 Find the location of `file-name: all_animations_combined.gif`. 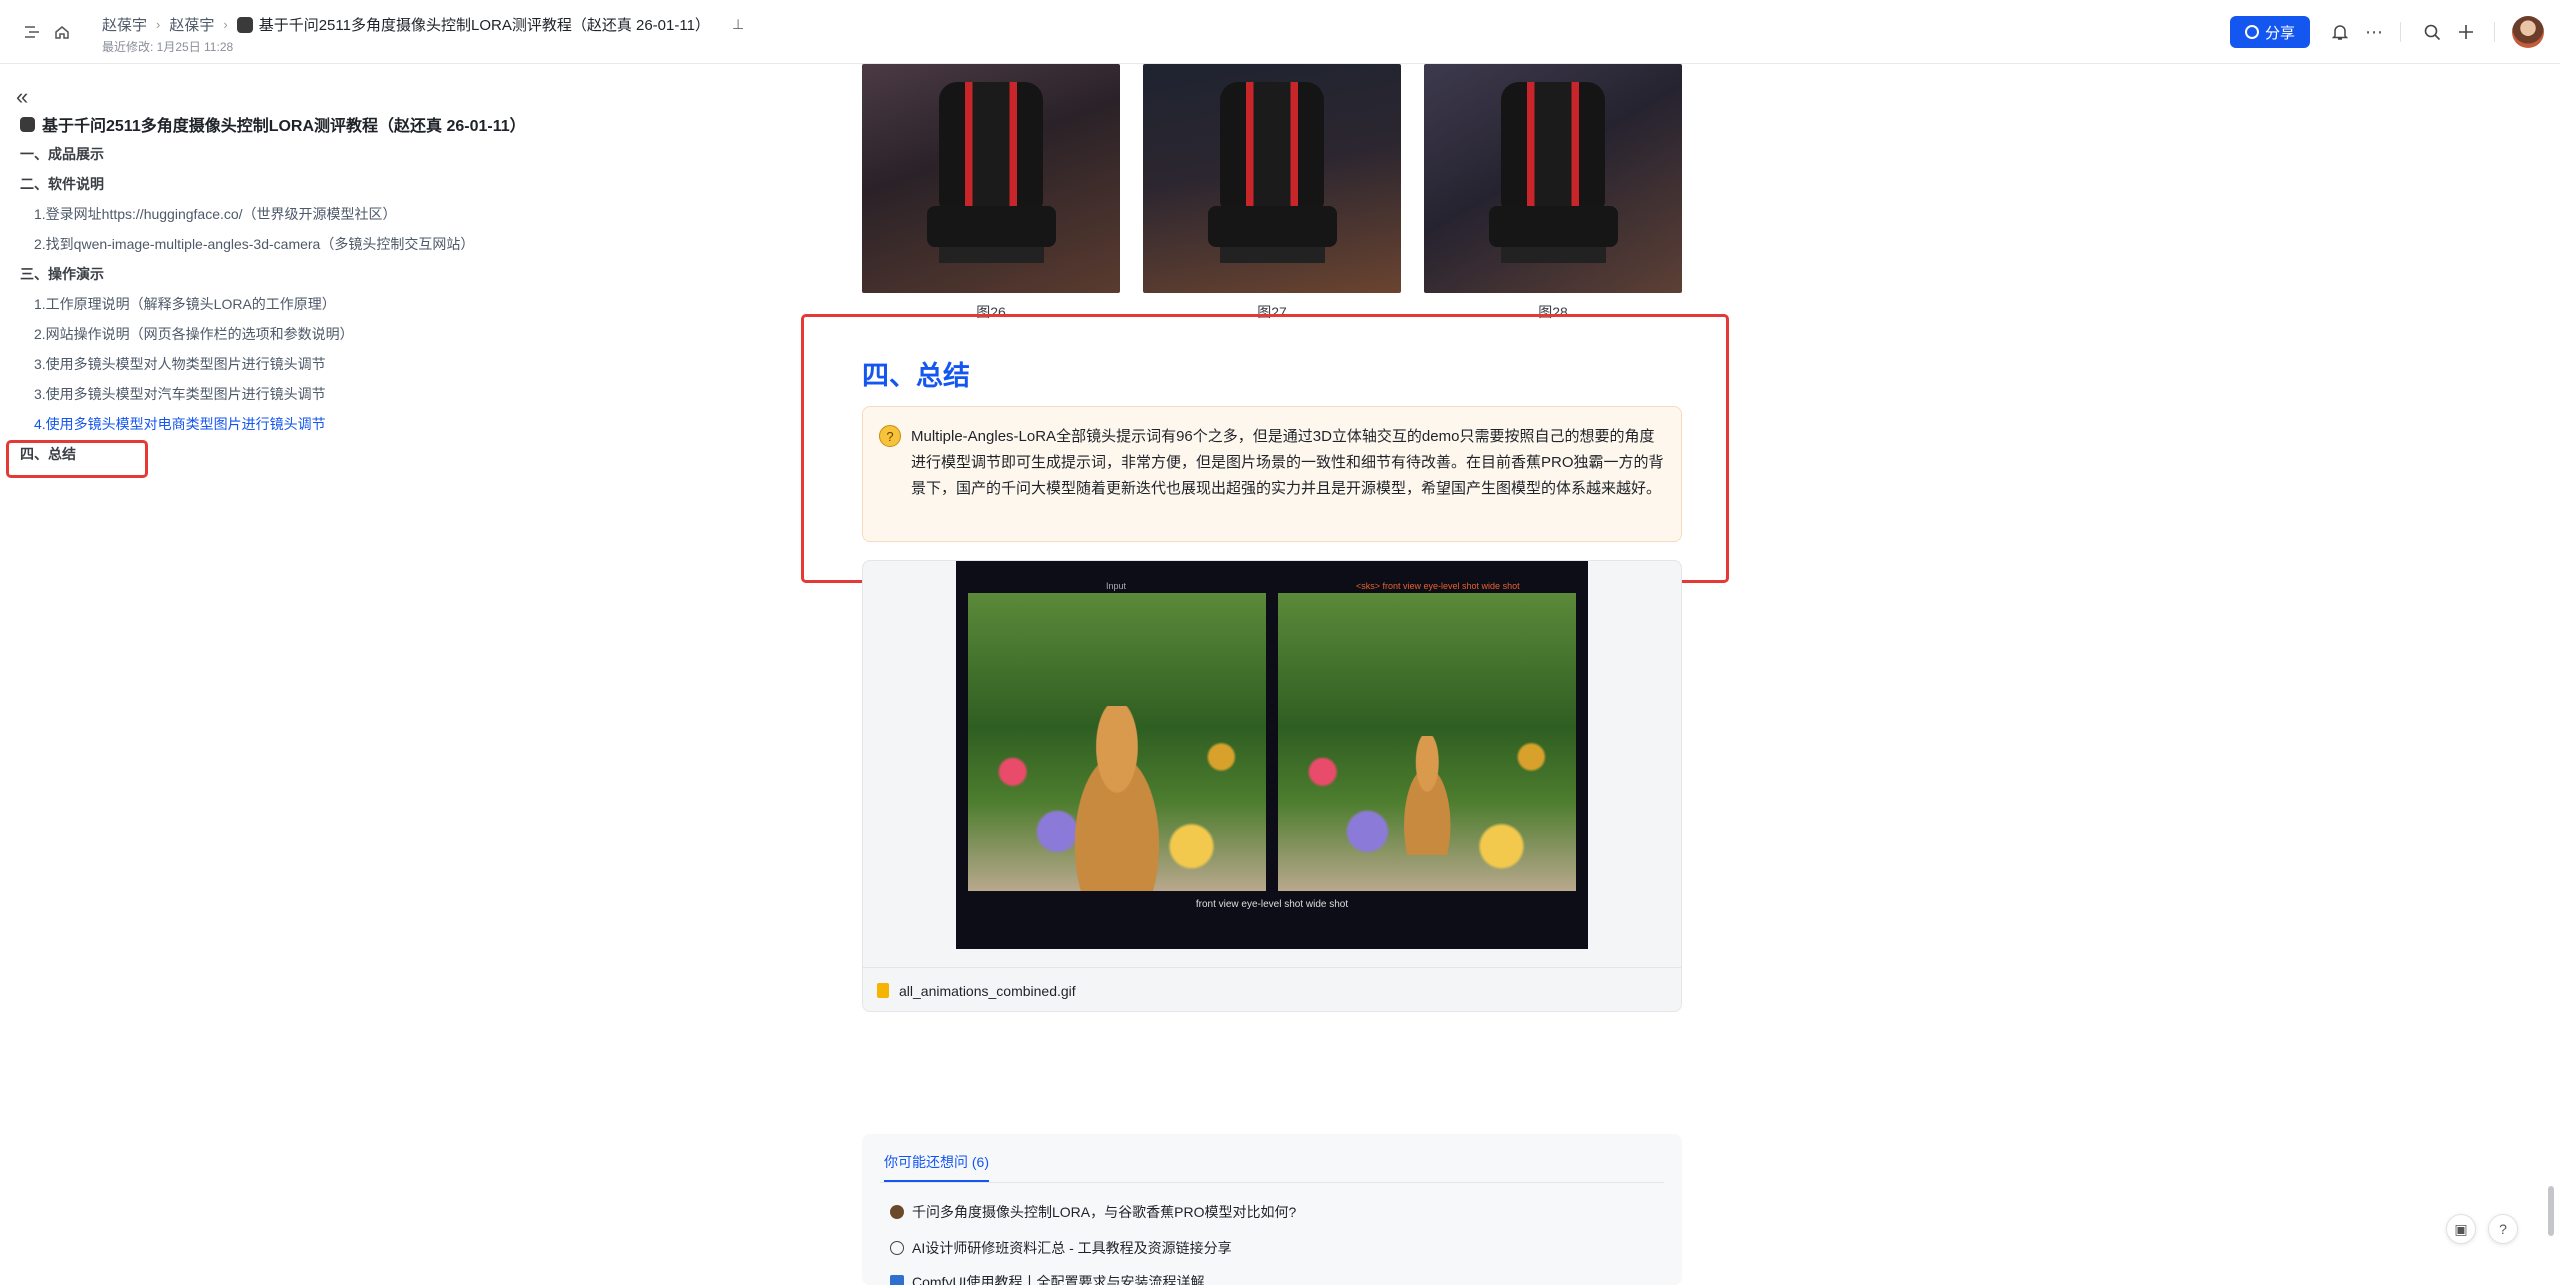

file-name: all_animations_combined.gif is located at coordinates (987, 990).